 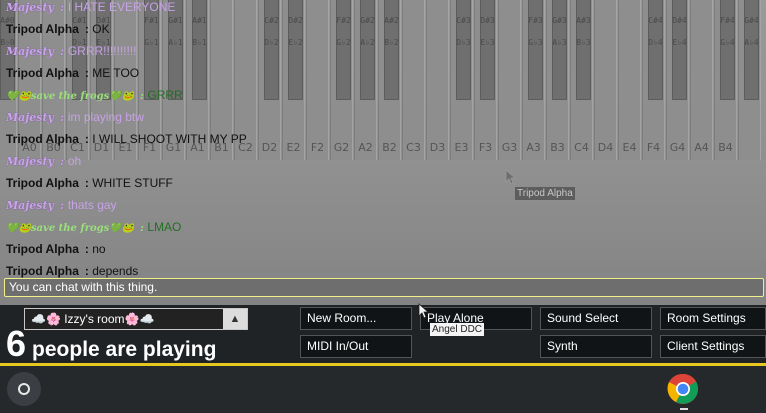 I want to click on chat-message: 💚🐸save the frogs💚🐸: LMAO, so click(x=306, y=227).